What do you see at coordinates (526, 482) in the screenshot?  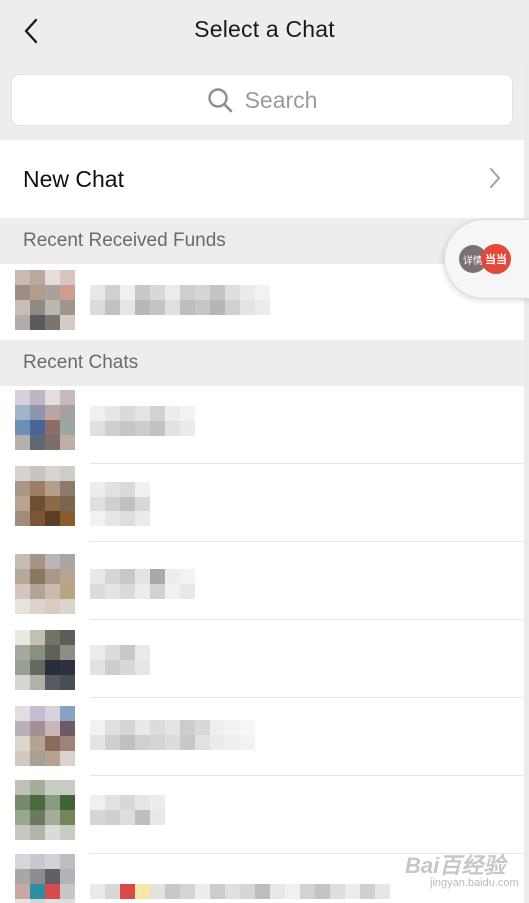 I see `scrollbar-track` at bounding box center [526, 482].